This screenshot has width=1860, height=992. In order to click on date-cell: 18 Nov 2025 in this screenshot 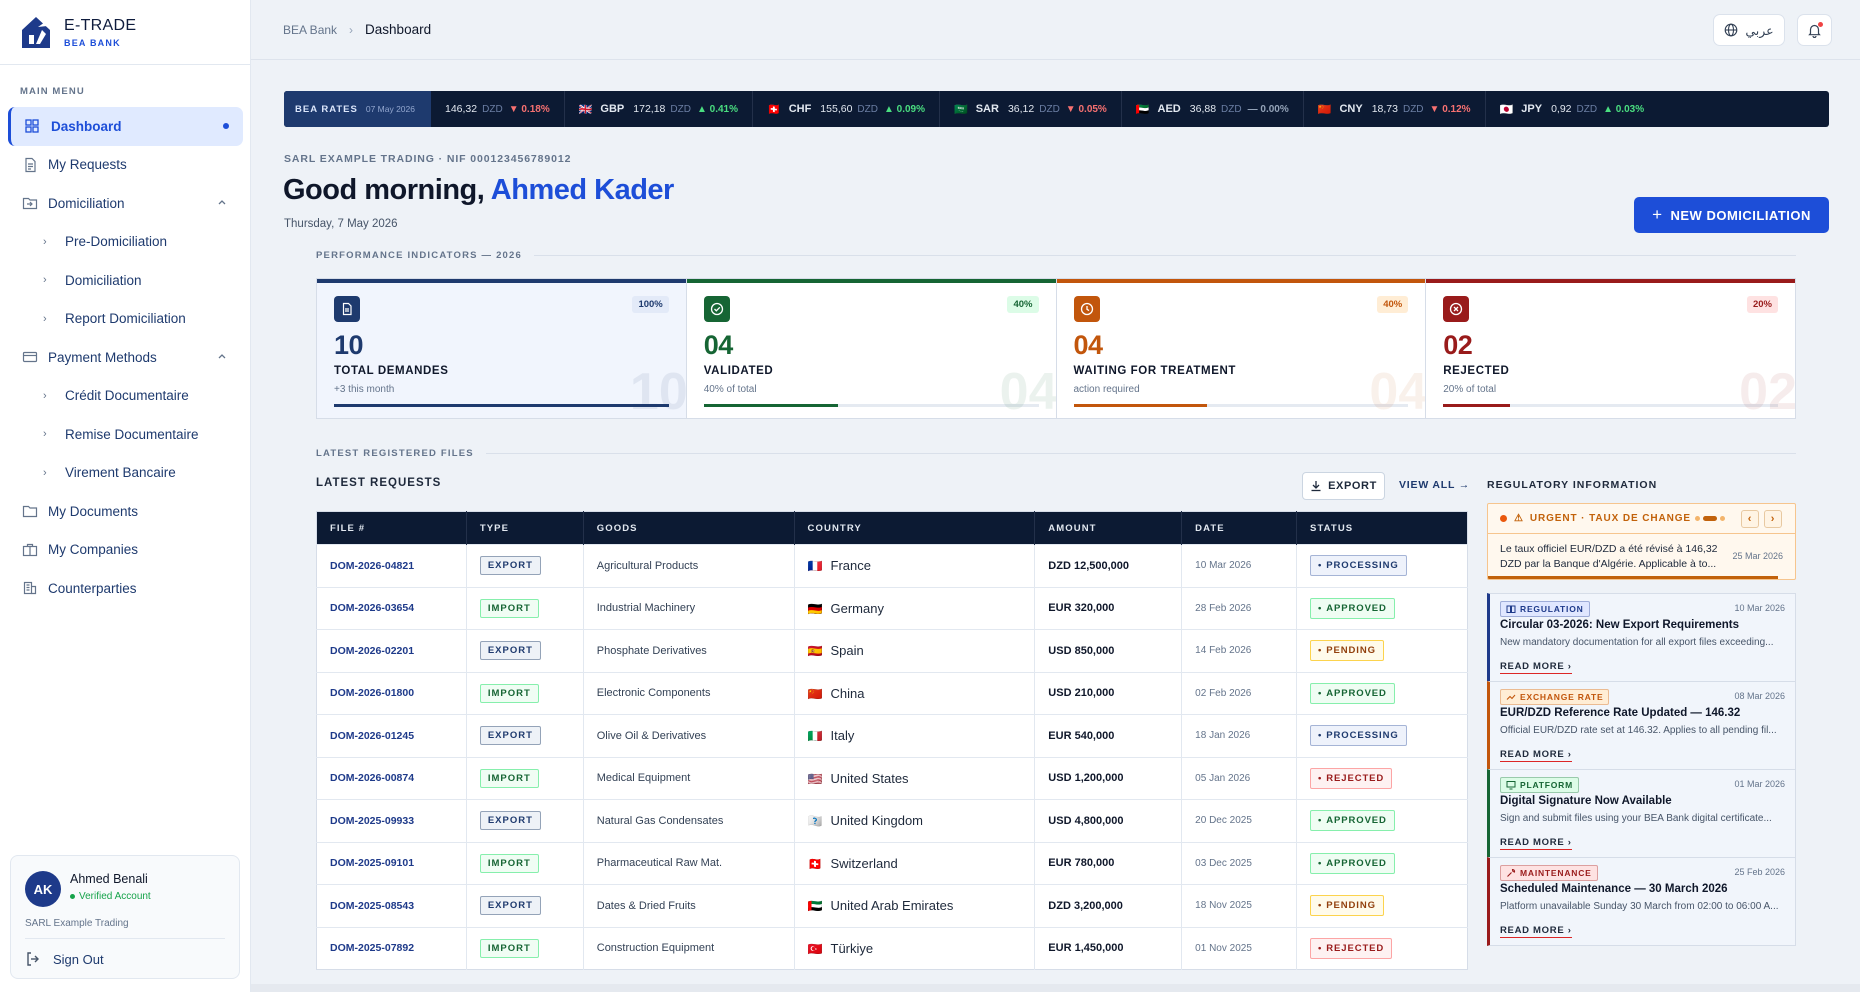, I will do `click(1239, 905)`.